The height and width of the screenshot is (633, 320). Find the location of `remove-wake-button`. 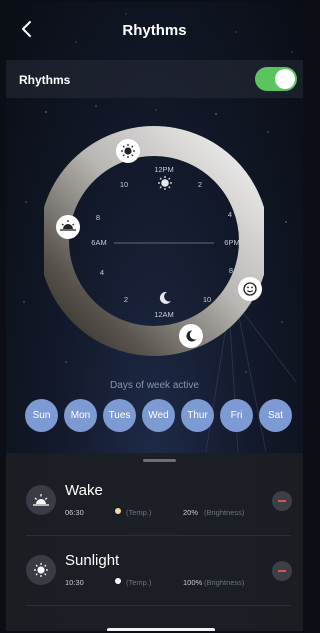

remove-wake-button is located at coordinates (282, 501).